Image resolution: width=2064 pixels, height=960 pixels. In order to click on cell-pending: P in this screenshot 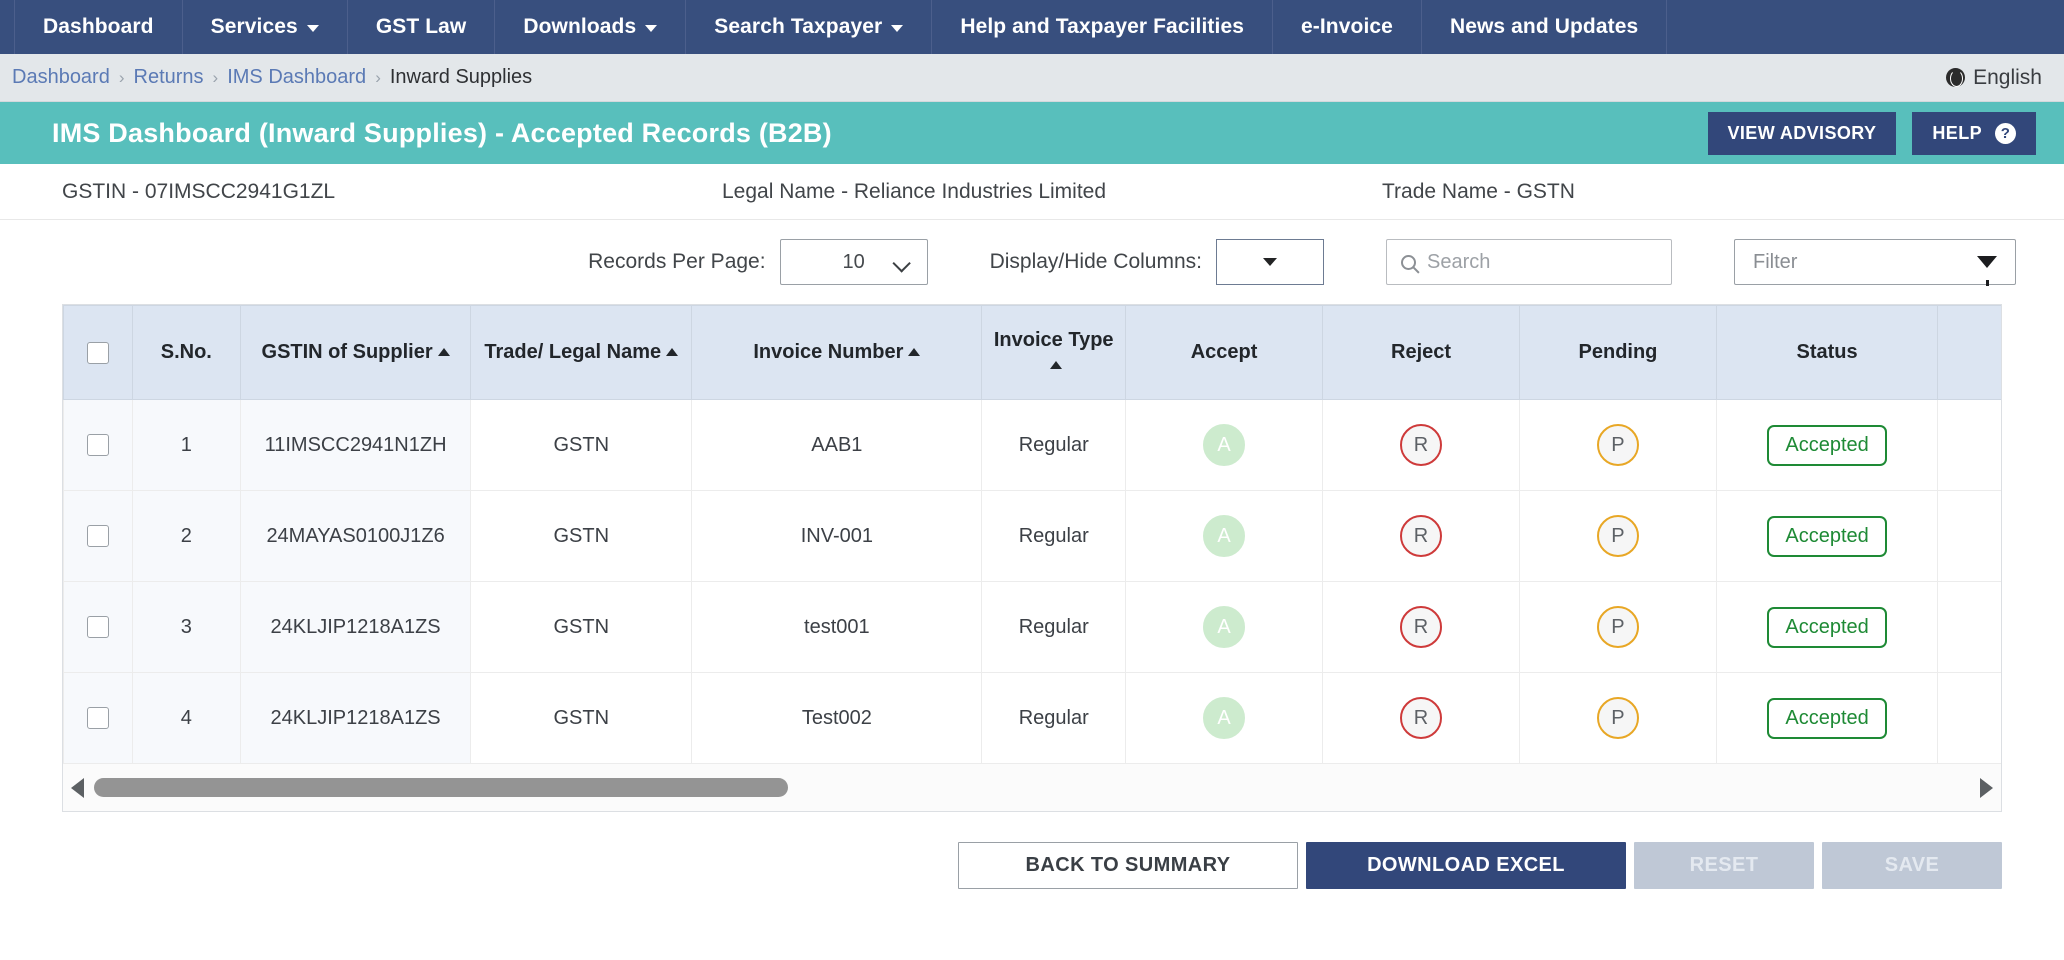, I will do `click(1618, 536)`.